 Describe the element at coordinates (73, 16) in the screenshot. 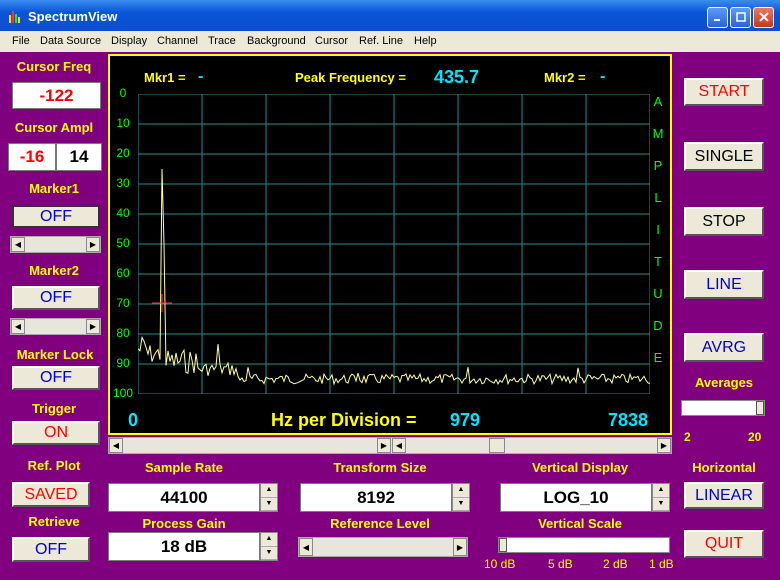

I see `window-title: SpectrumView` at that location.